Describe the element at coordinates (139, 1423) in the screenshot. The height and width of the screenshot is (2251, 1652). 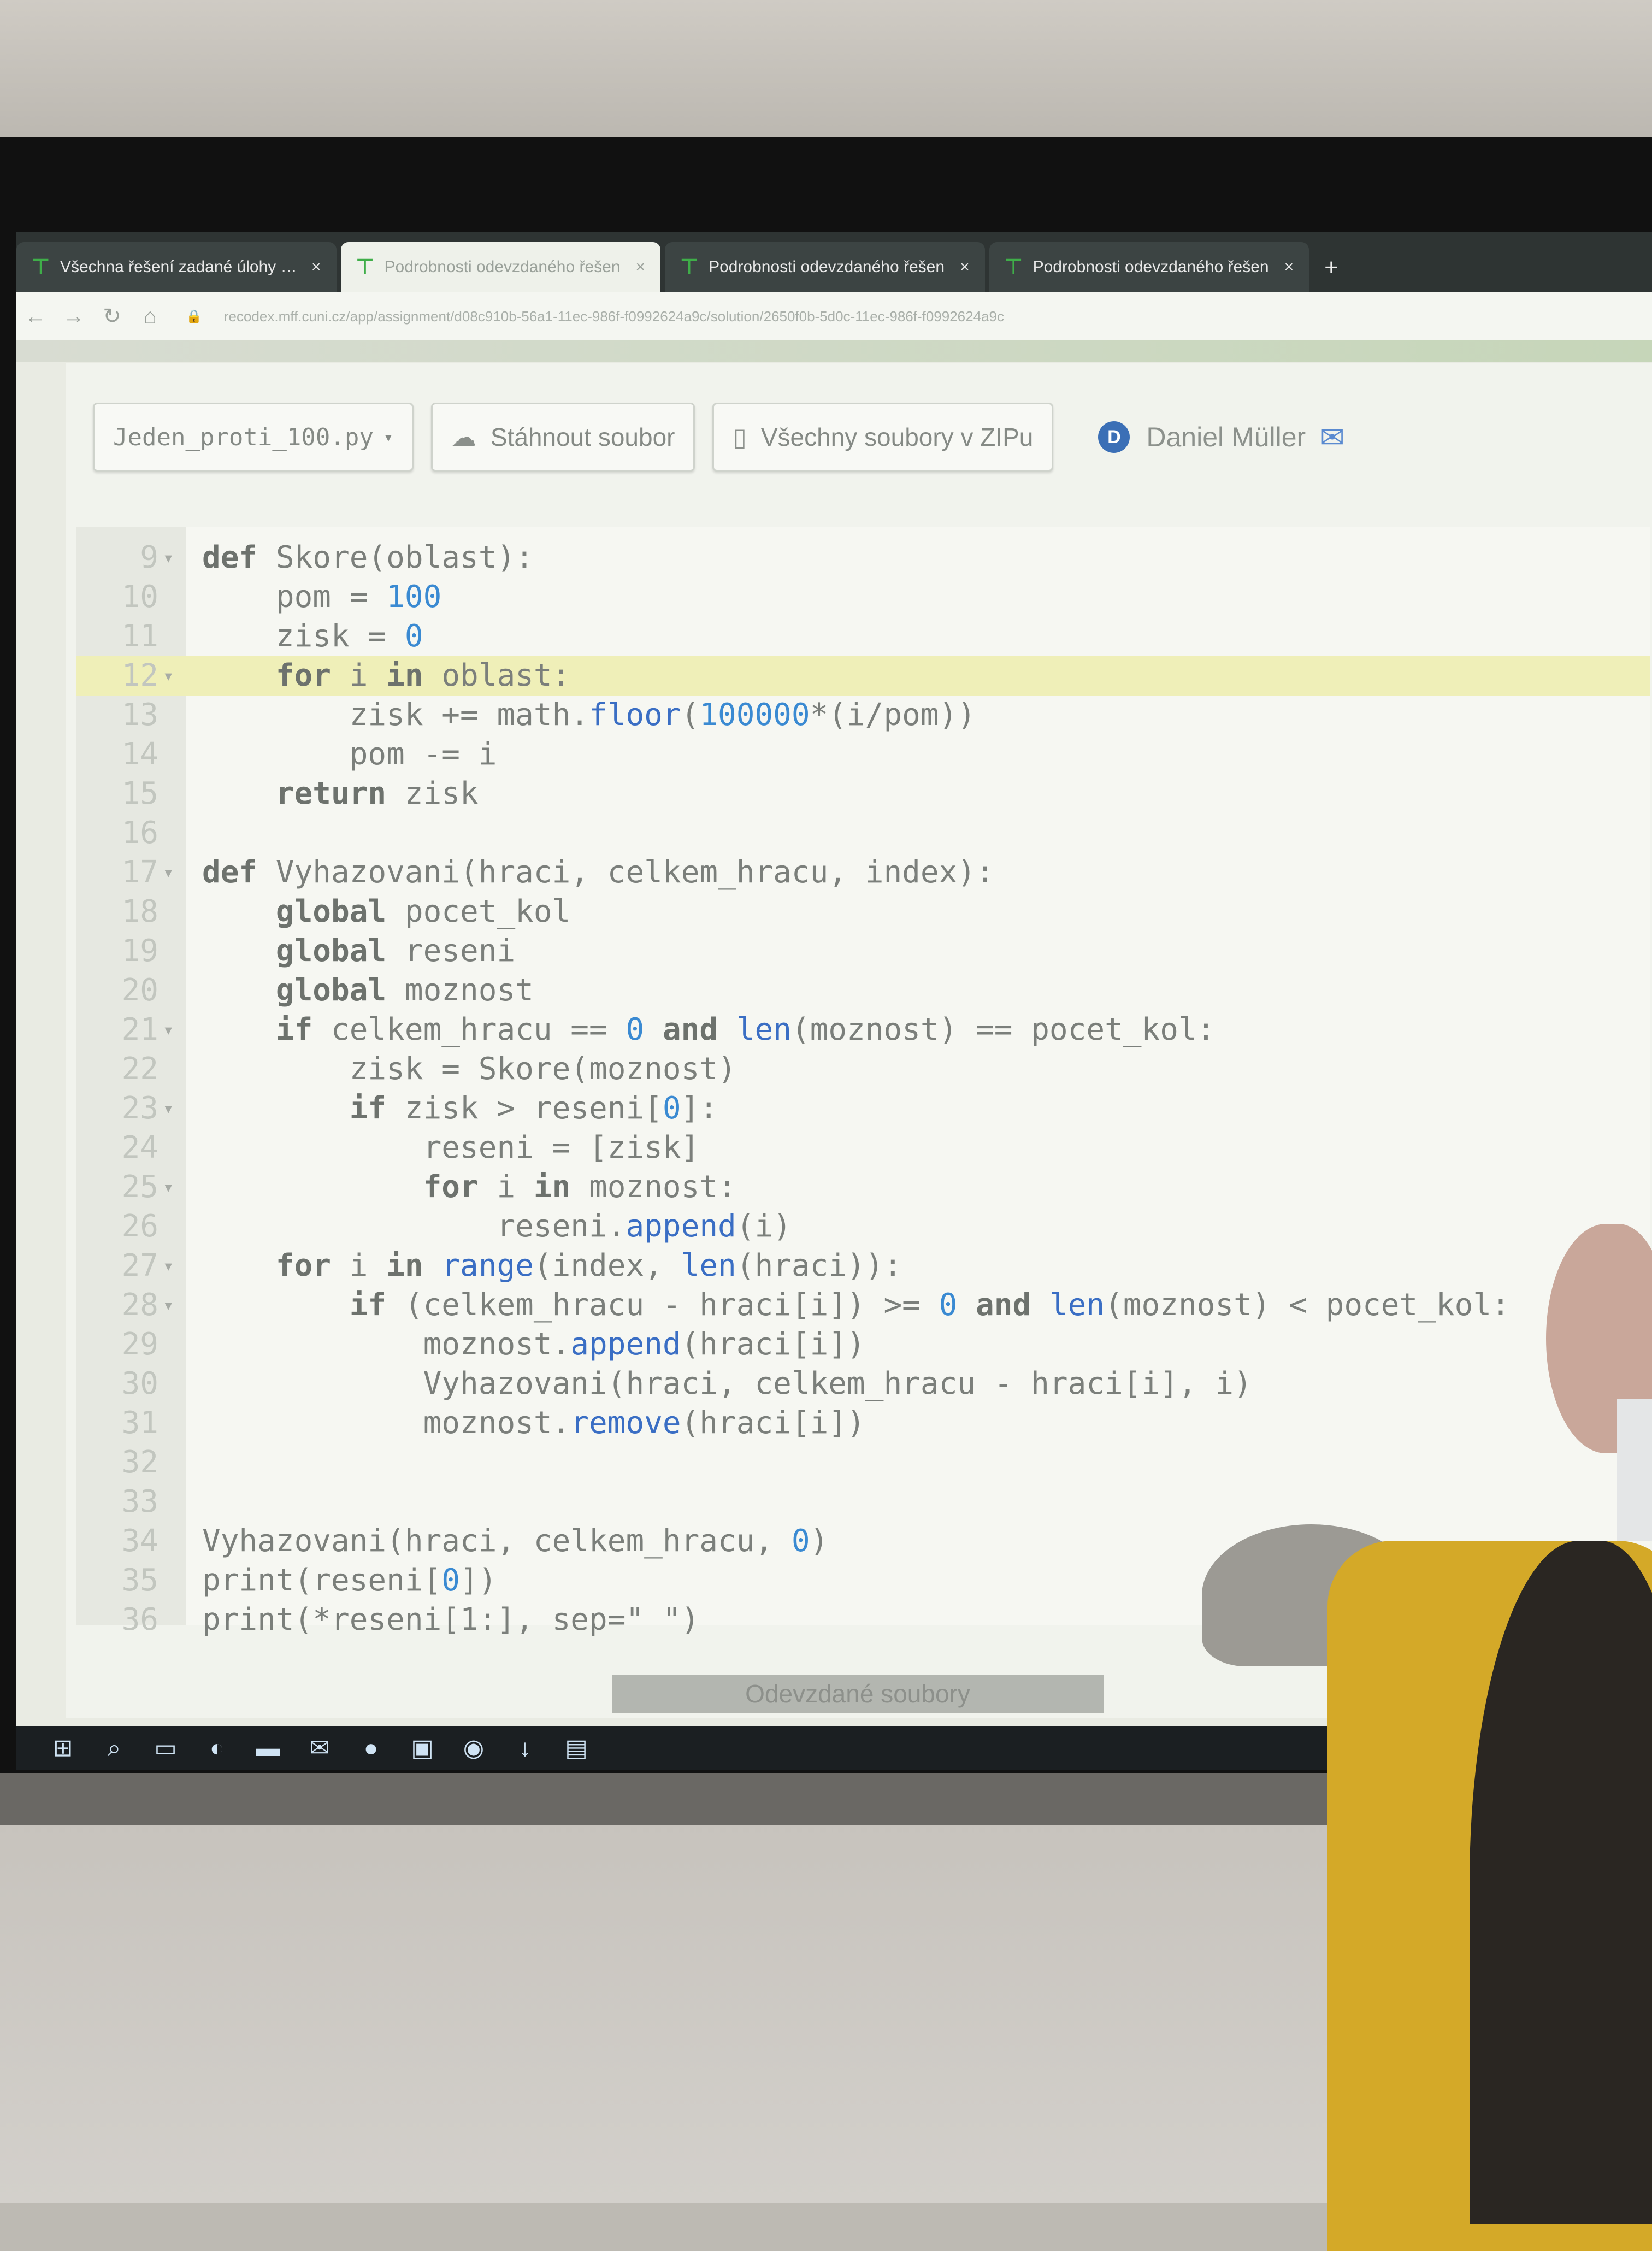
I see `line-number: 31` at that location.